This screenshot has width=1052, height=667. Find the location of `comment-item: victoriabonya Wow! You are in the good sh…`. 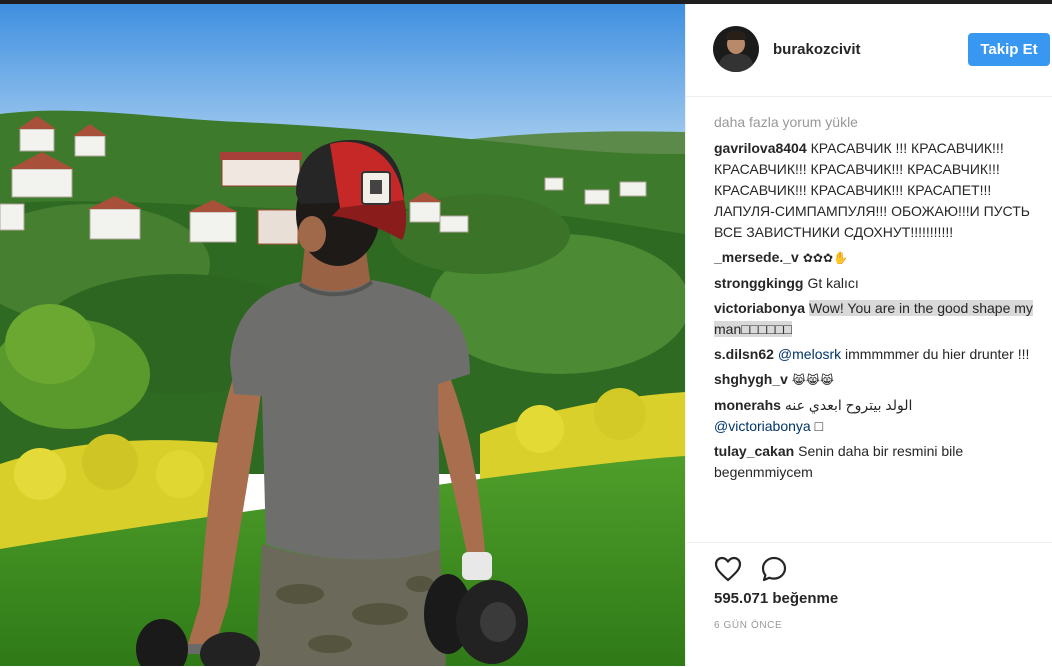

comment-item: victoriabonya Wow! You are in the good sh… is located at coordinates (874, 319).